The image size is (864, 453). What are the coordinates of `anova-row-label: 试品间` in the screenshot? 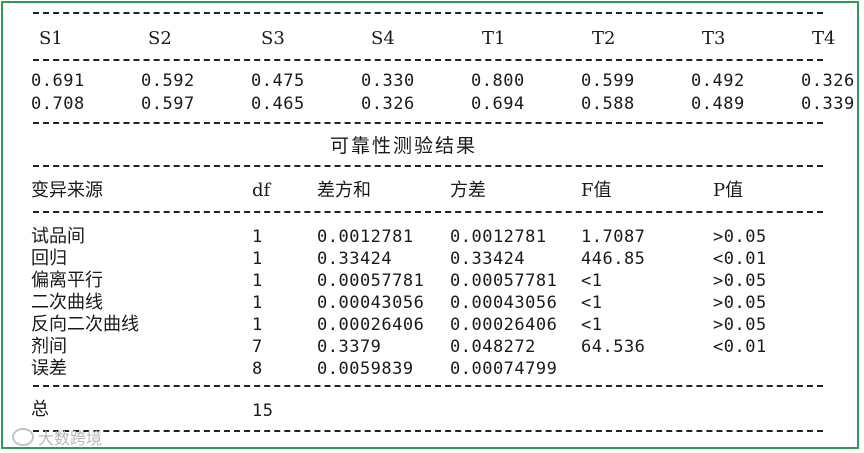 It's located at (58, 236).